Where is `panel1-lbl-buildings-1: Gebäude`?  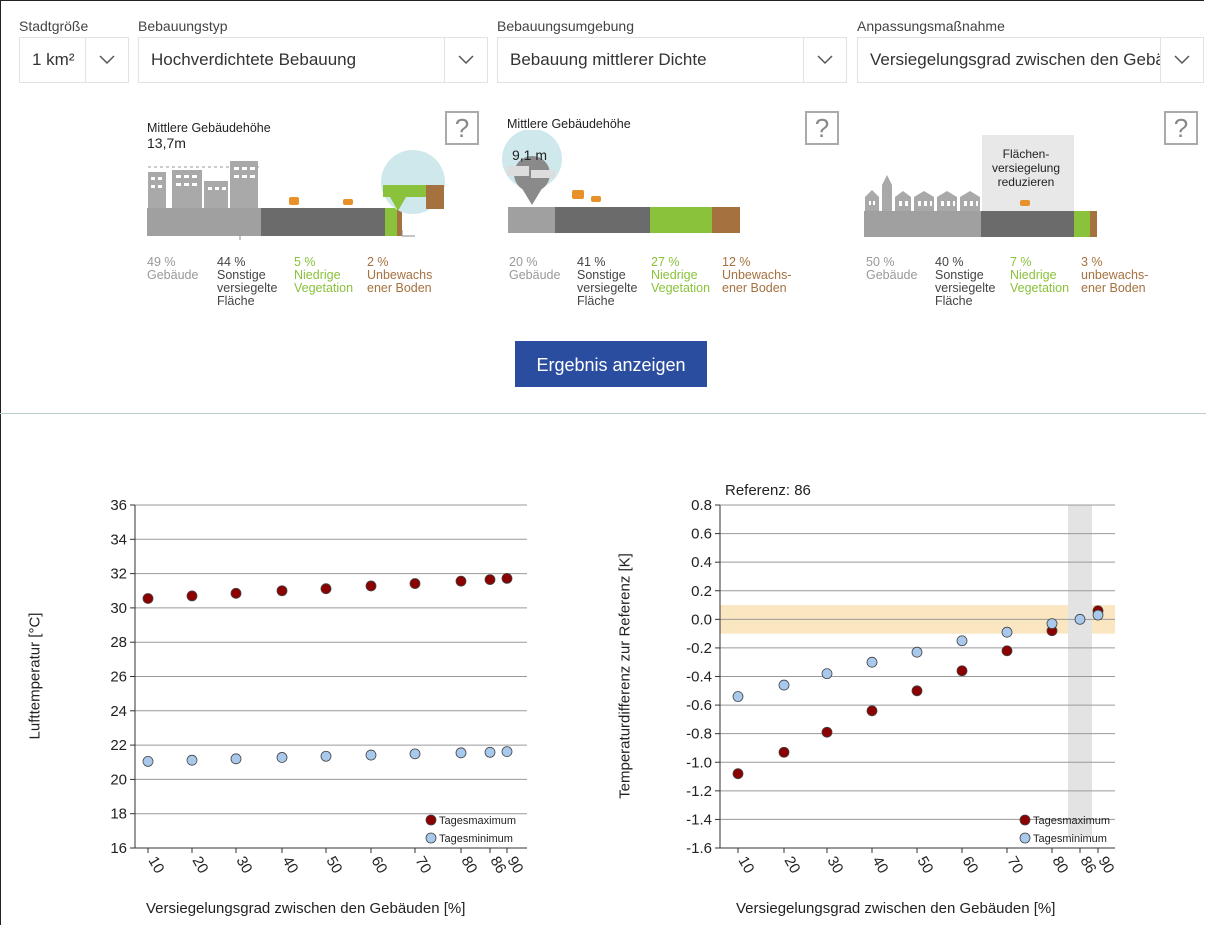 panel1-lbl-buildings-1: Gebäude is located at coordinates (173, 275).